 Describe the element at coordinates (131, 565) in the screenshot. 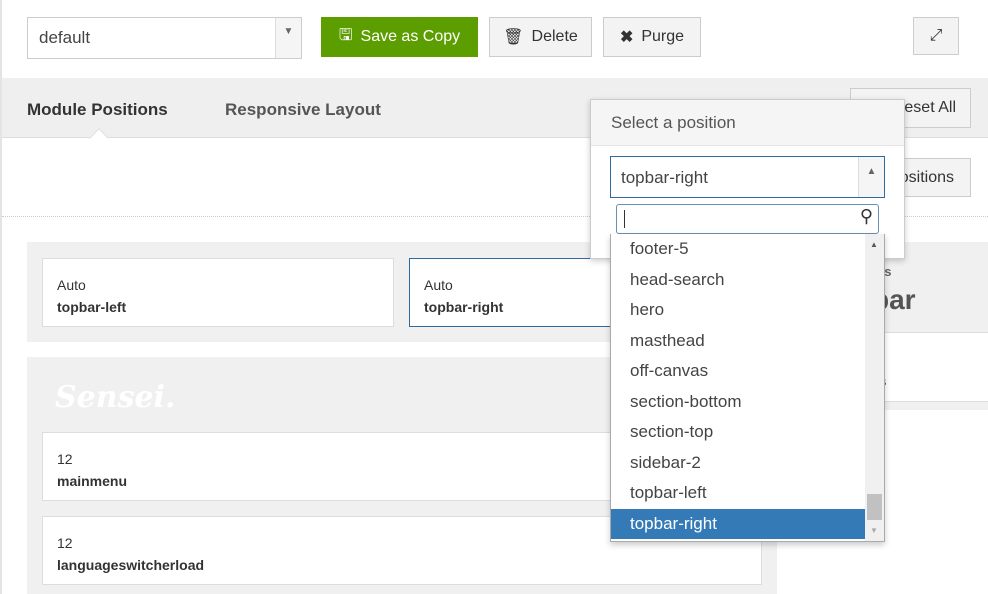

I see `card-name: languageswitcherload` at that location.